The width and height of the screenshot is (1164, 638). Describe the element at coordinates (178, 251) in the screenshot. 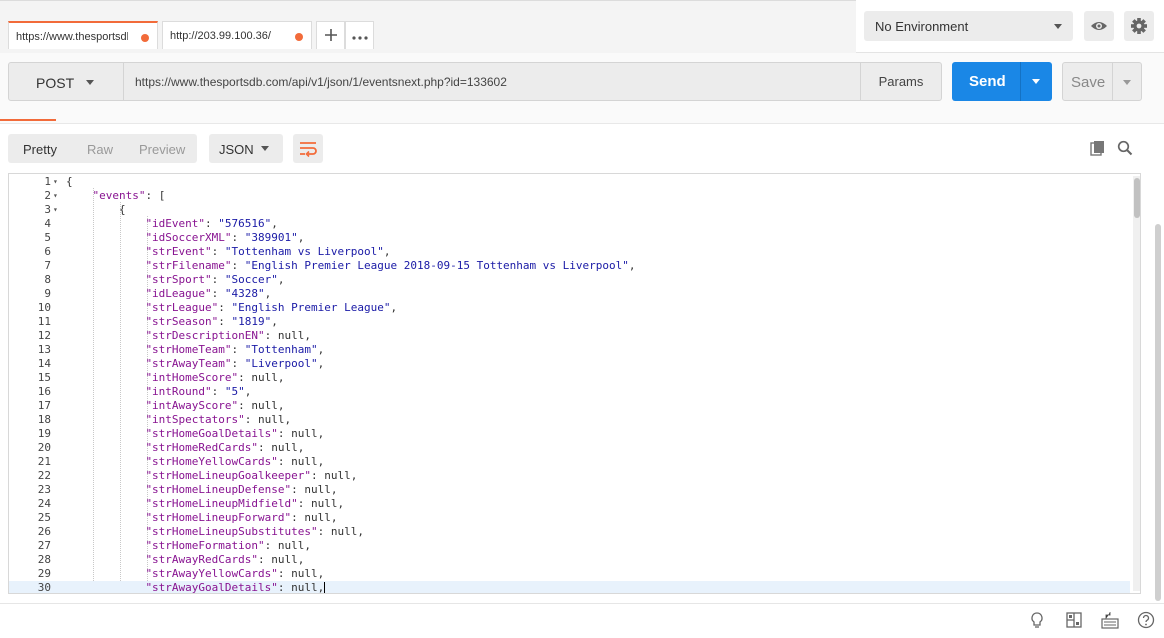

I see `json-key: "strEvent"` at that location.